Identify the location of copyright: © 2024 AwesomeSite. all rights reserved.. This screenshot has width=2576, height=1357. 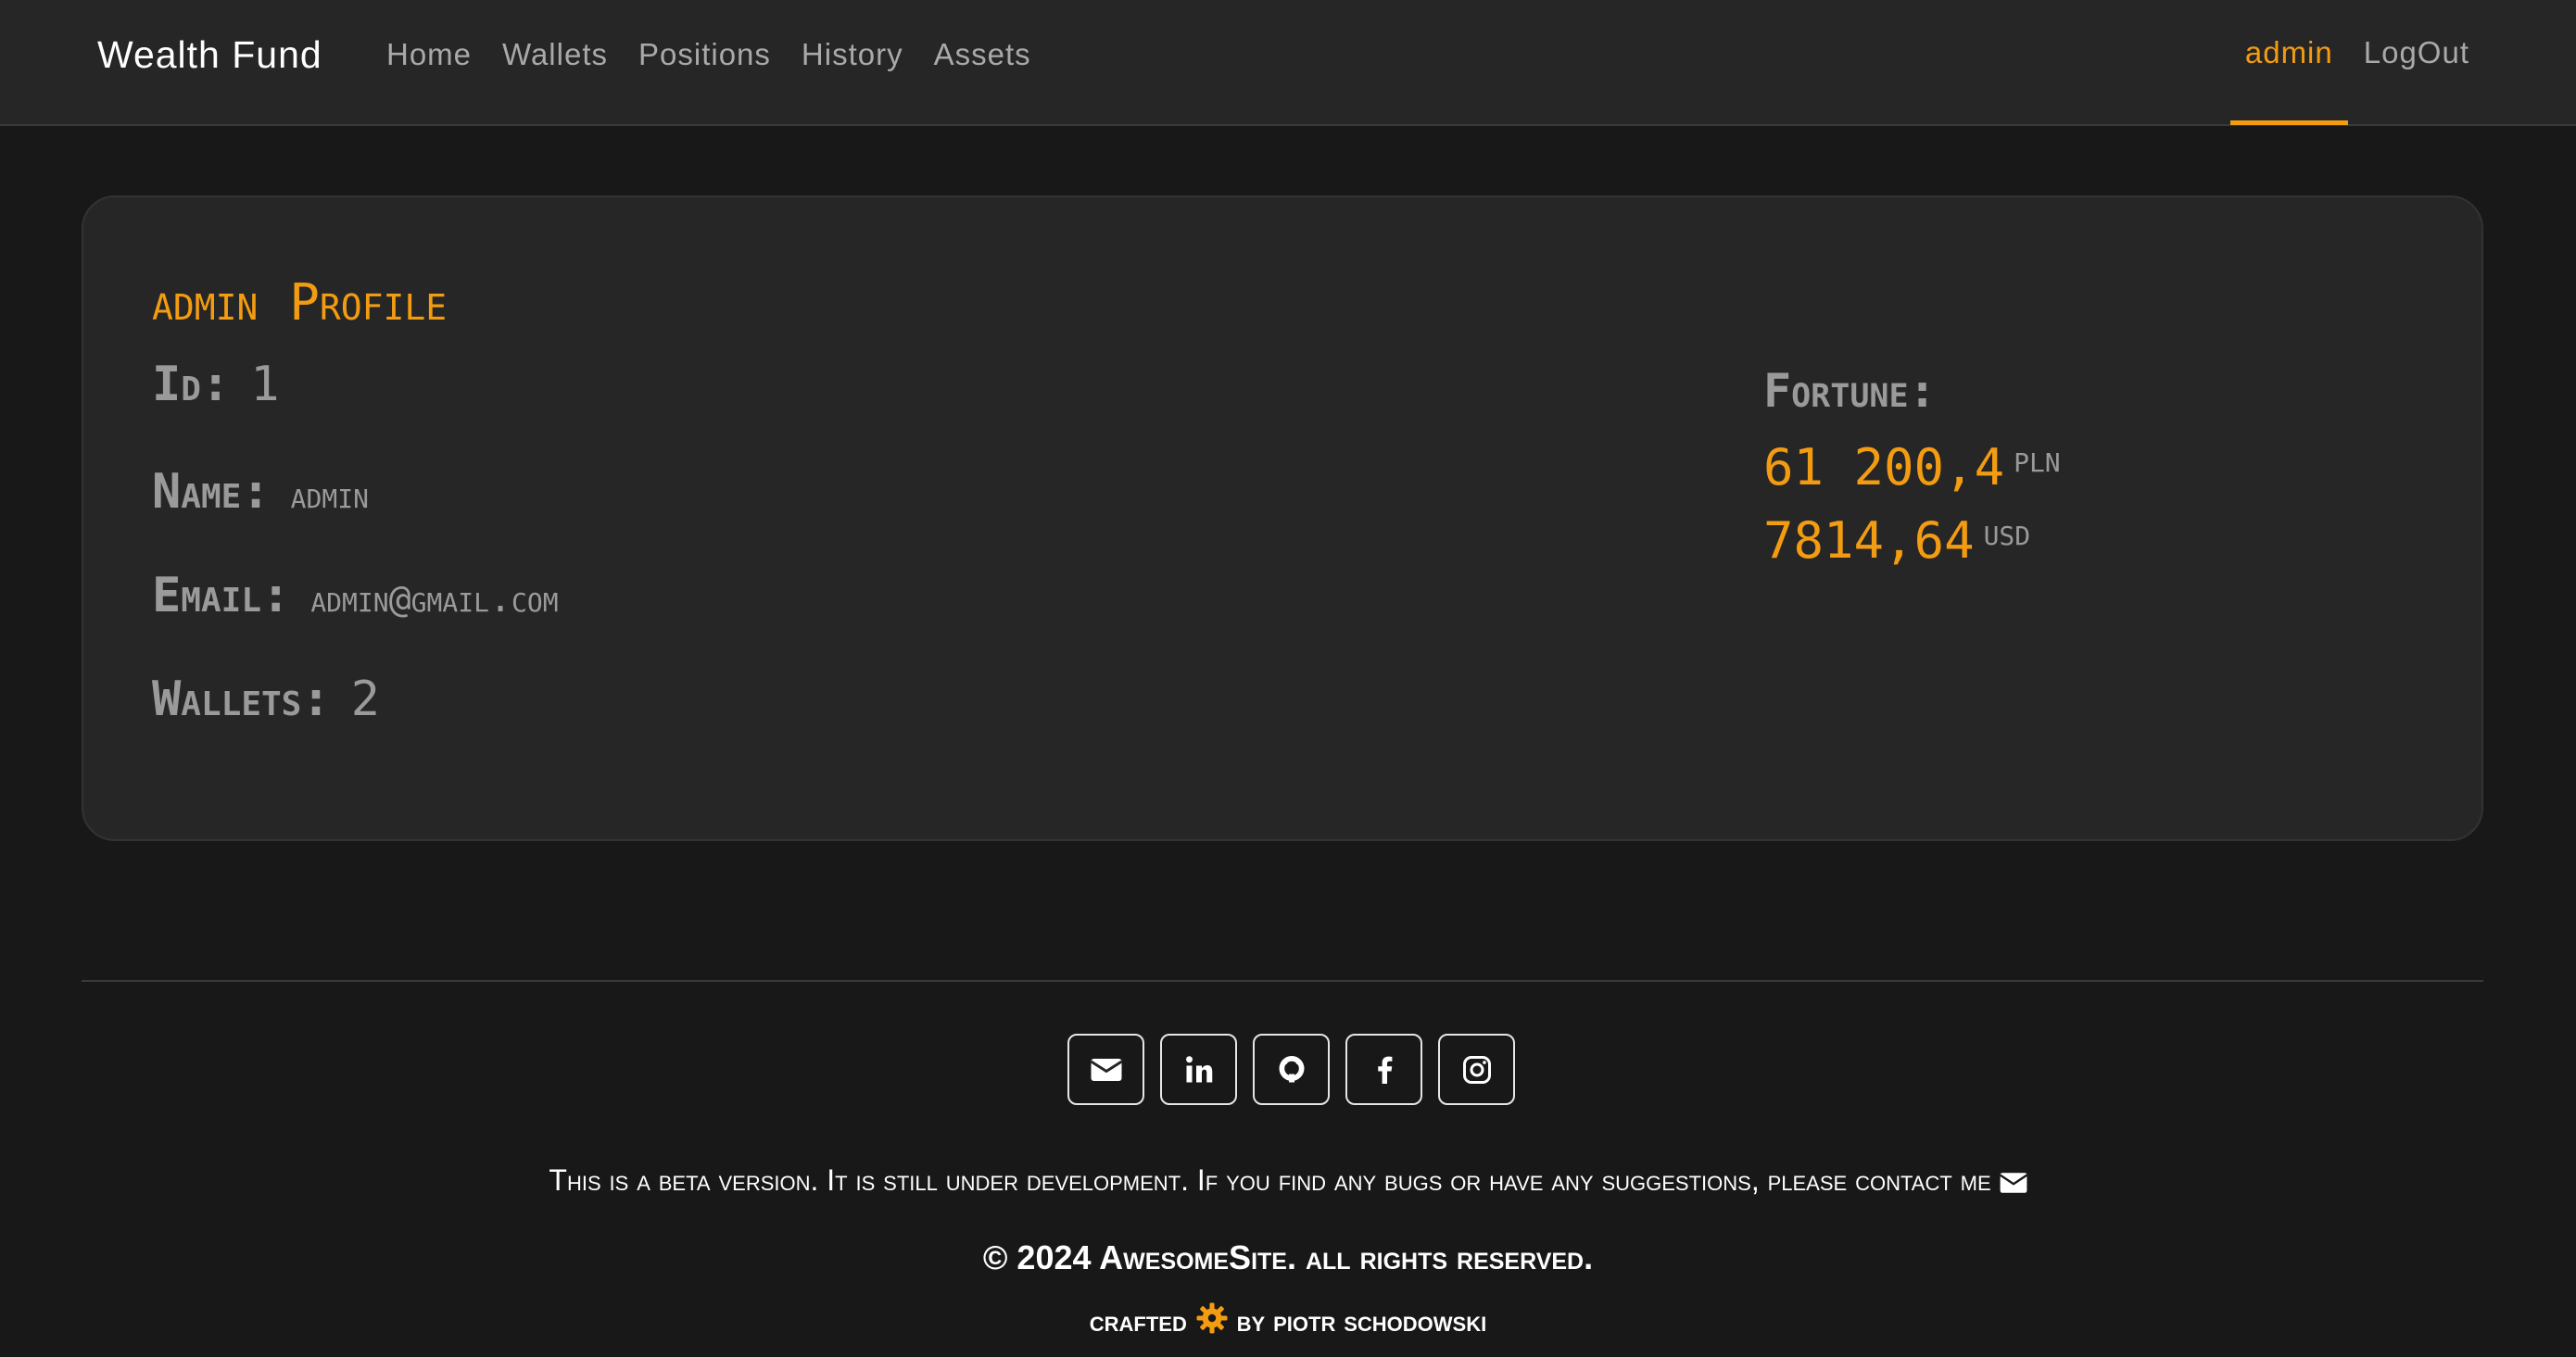
(1288, 1257).